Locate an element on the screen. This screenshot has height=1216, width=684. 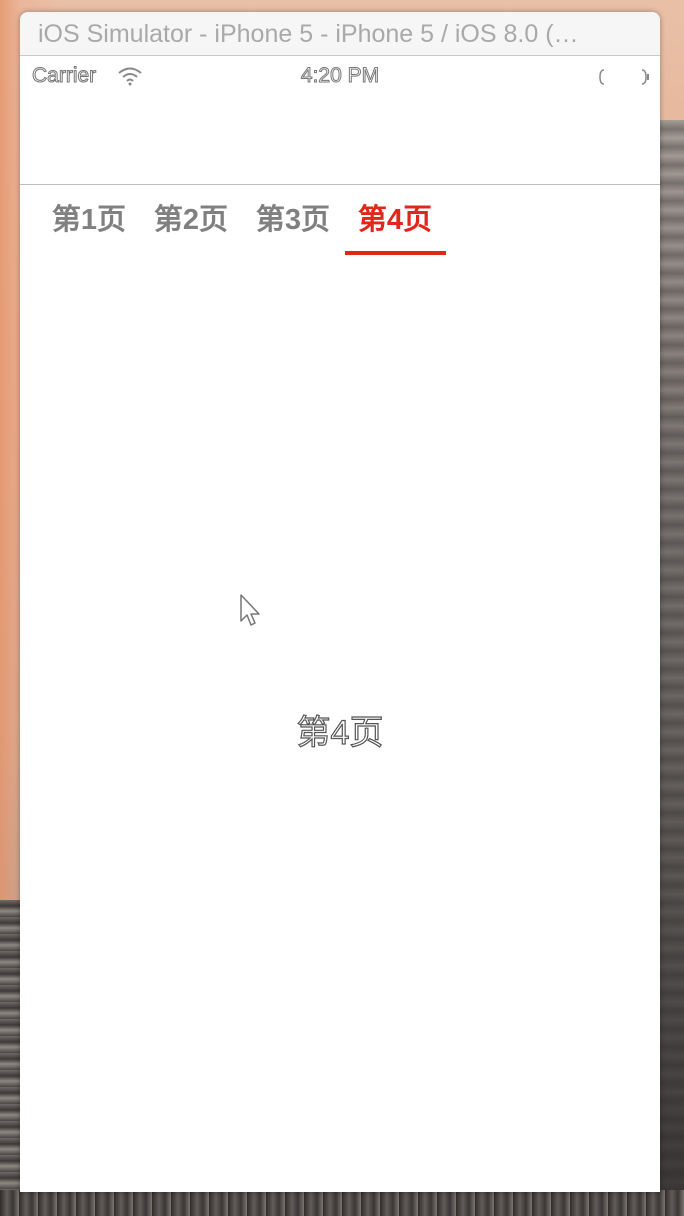
wifi-icon is located at coordinates (130, 76).